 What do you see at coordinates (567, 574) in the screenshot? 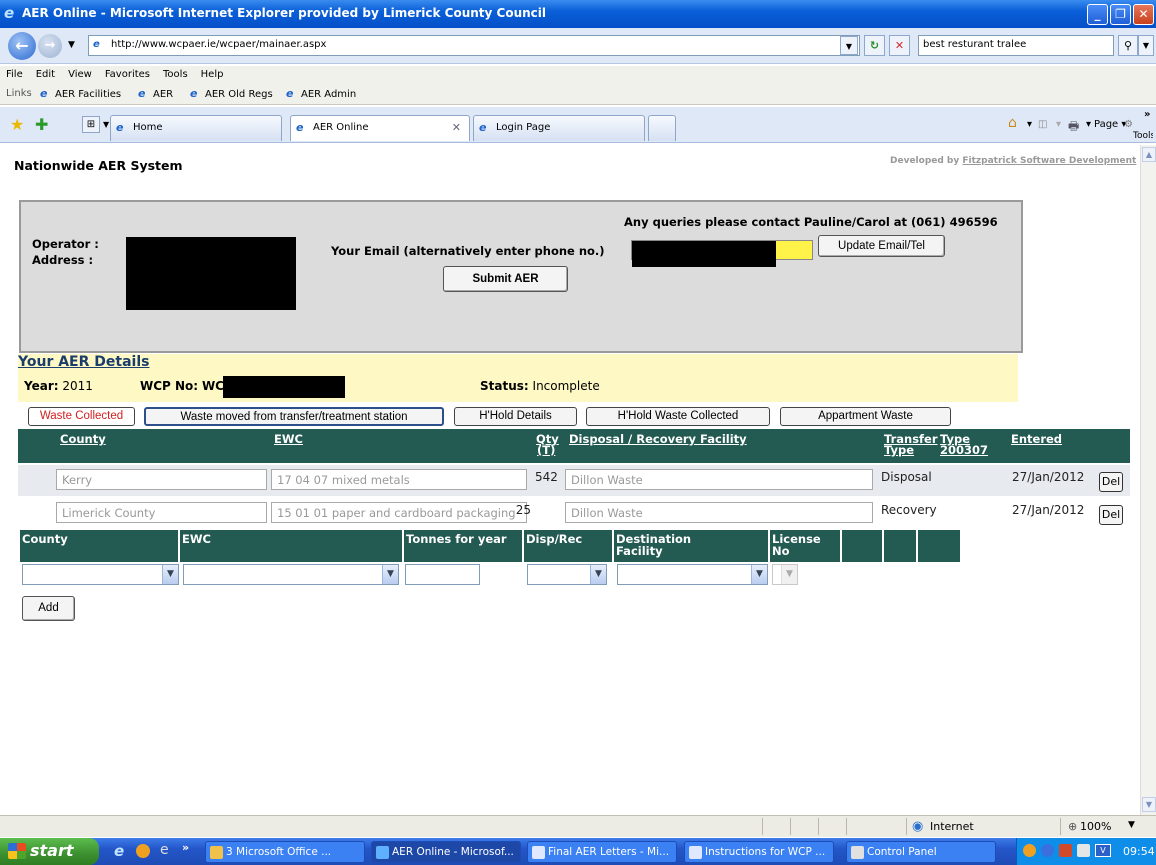
I see `disp-rec-select: ▼` at bounding box center [567, 574].